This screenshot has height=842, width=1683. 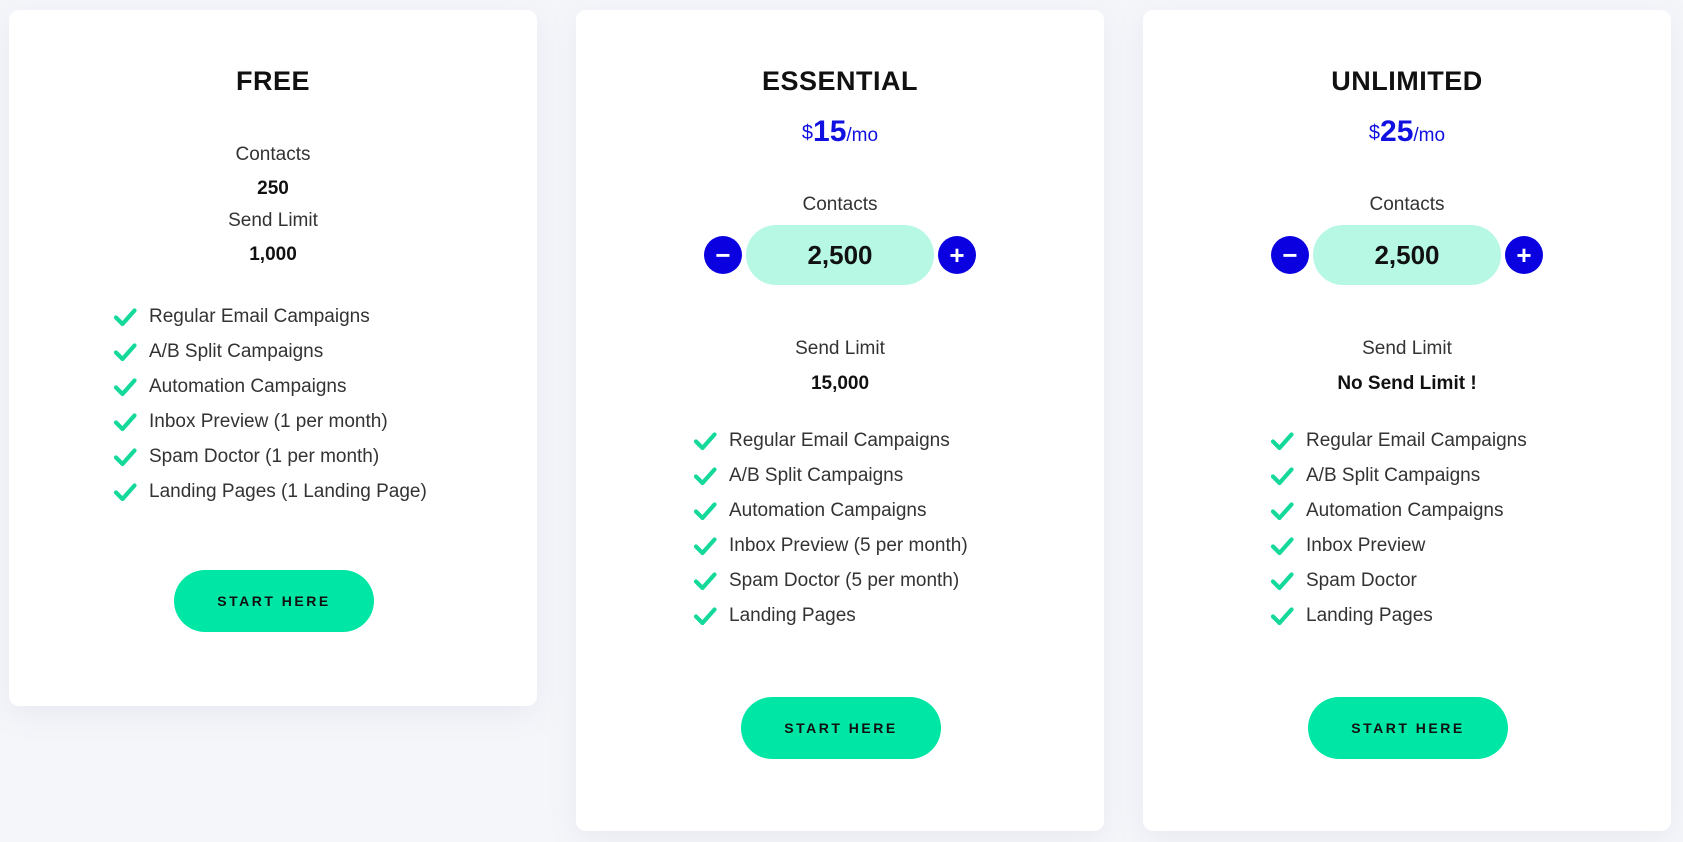 What do you see at coordinates (1366, 545) in the screenshot?
I see `feature-label: Inbox Preview` at bounding box center [1366, 545].